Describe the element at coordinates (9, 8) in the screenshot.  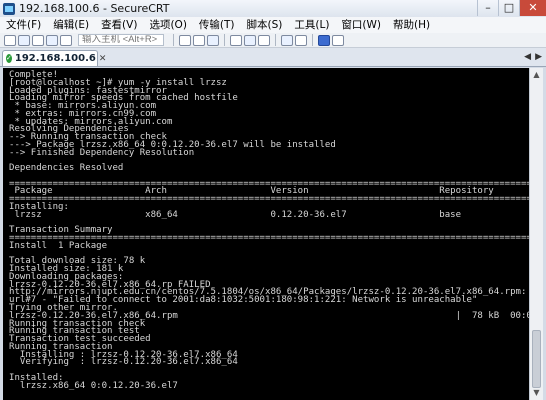
I see `securecrt-app-icon` at that location.